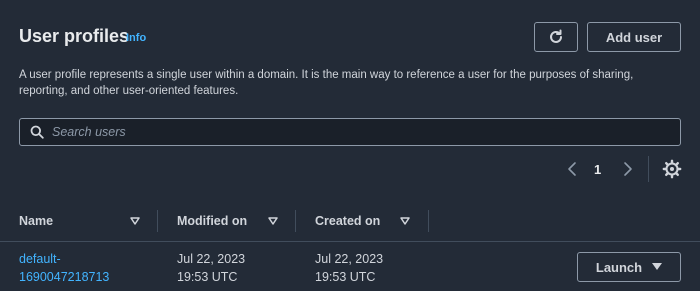 This screenshot has height=291, width=700. Describe the element at coordinates (74, 36) in the screenshot. I see `page-title: User profiles` at that location.